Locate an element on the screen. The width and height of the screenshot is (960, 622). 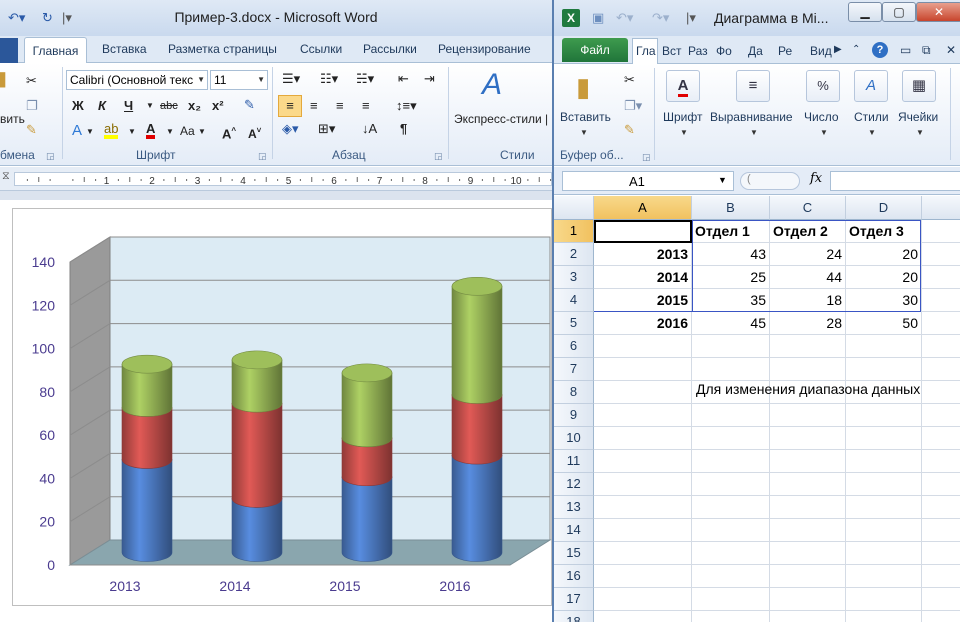
number-button: % is located at coordinates (823, 86).